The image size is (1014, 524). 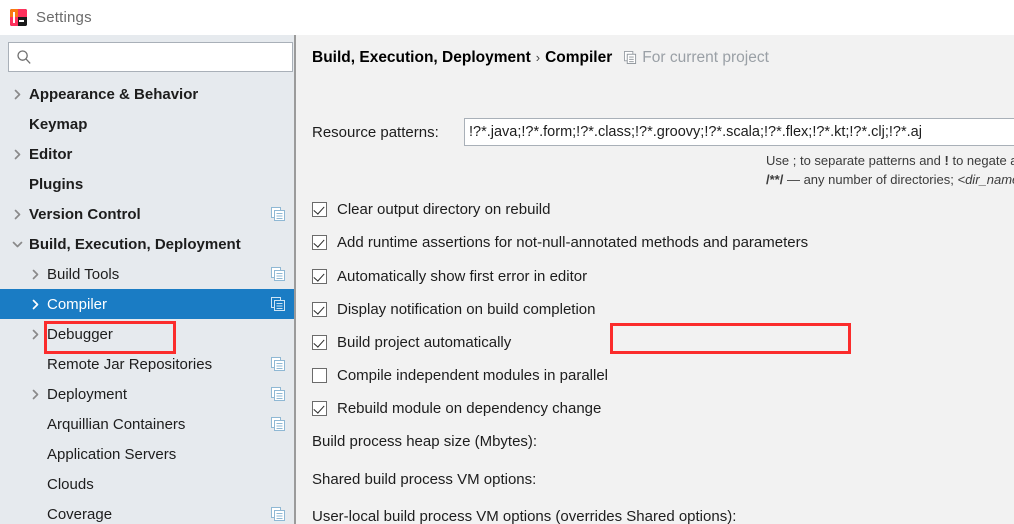 I want to click on checkbox-label: Build project automatically, so click(x=424, y=342).